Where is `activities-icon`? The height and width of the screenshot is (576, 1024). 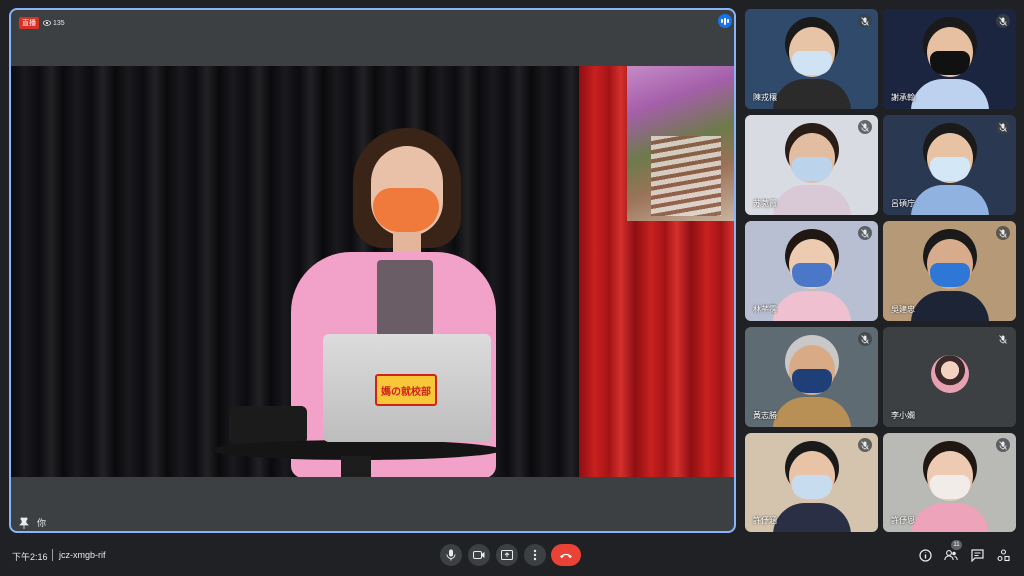
activities-icon is located at coordinates (1003, 554).